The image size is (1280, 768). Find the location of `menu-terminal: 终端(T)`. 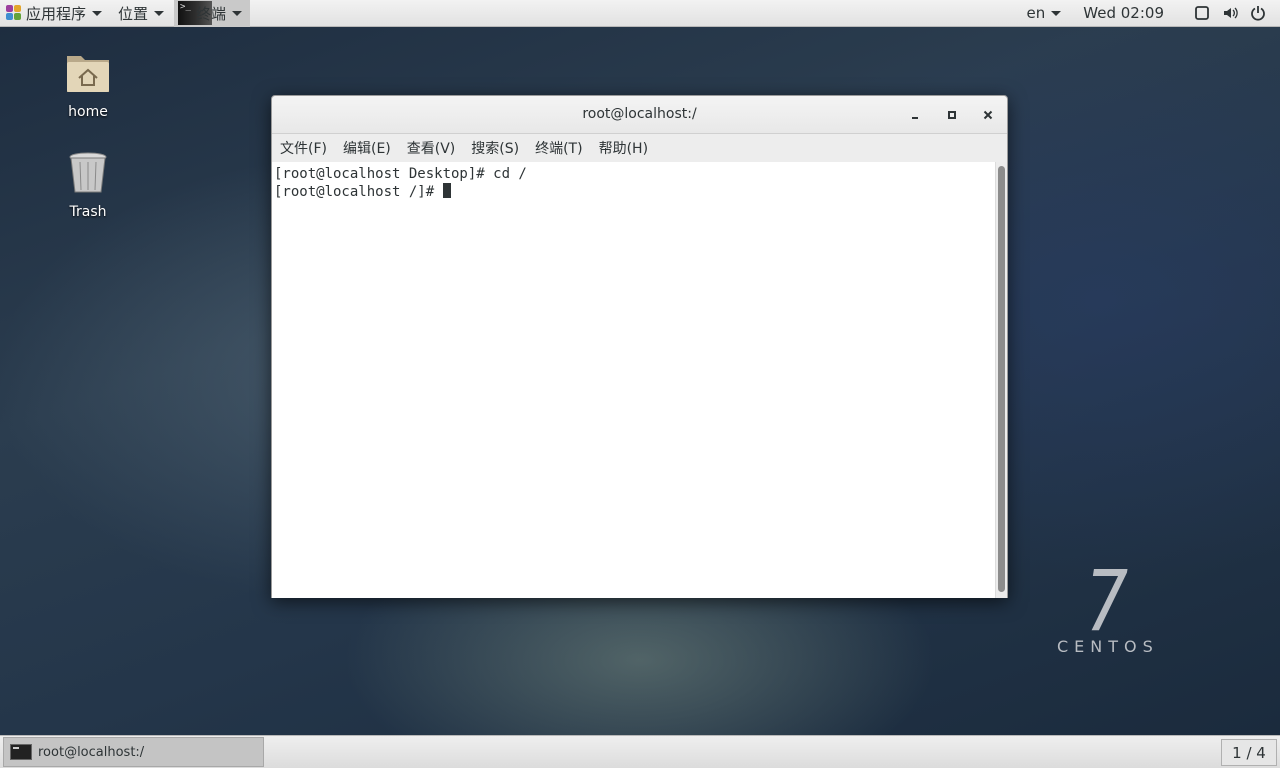

menu-terminal: 终端(T) is located at coordinates (558, 148).